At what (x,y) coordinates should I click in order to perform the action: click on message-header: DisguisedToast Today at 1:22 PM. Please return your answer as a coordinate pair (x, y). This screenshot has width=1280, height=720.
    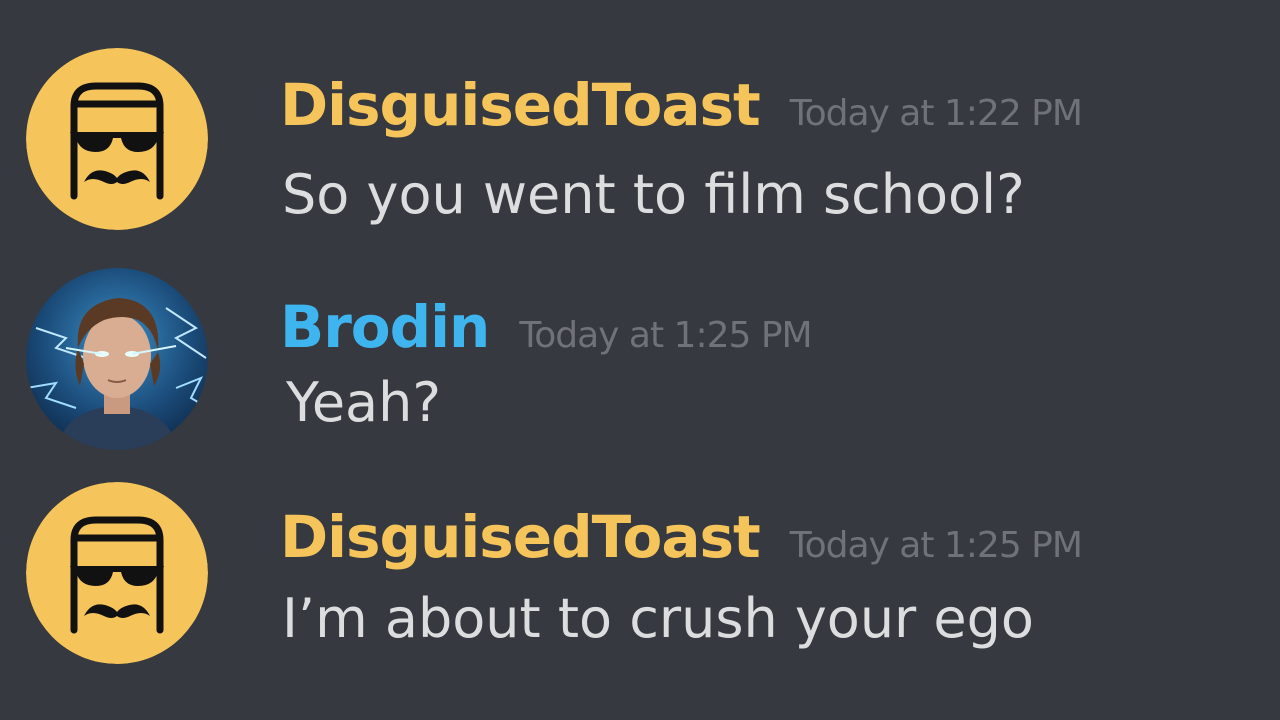
    Looking at the image, I should click on (681, 105).